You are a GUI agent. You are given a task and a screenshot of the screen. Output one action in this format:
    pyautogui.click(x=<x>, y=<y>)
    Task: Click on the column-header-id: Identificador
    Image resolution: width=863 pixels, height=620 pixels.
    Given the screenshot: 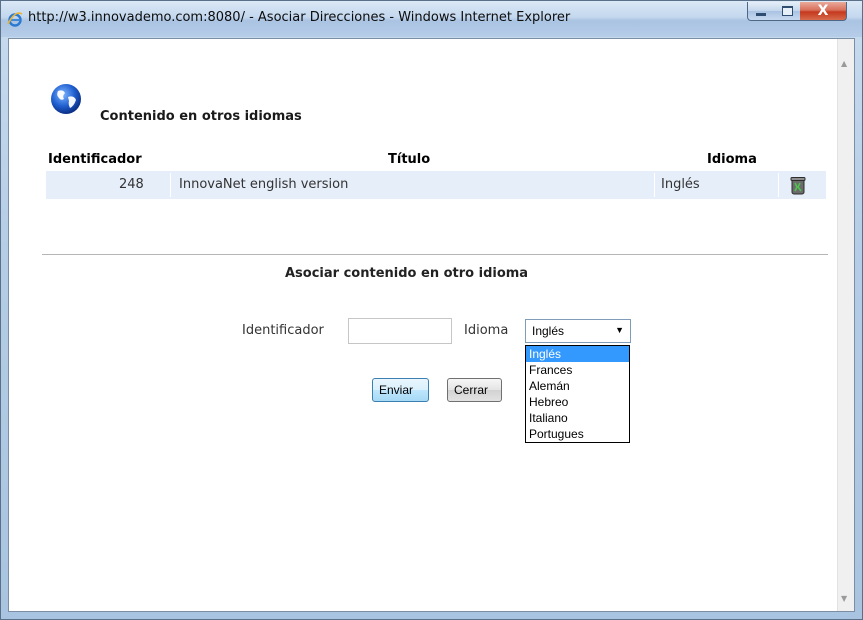 What is the action you would take?
    pyautogui.click(x=95, y=159)
    